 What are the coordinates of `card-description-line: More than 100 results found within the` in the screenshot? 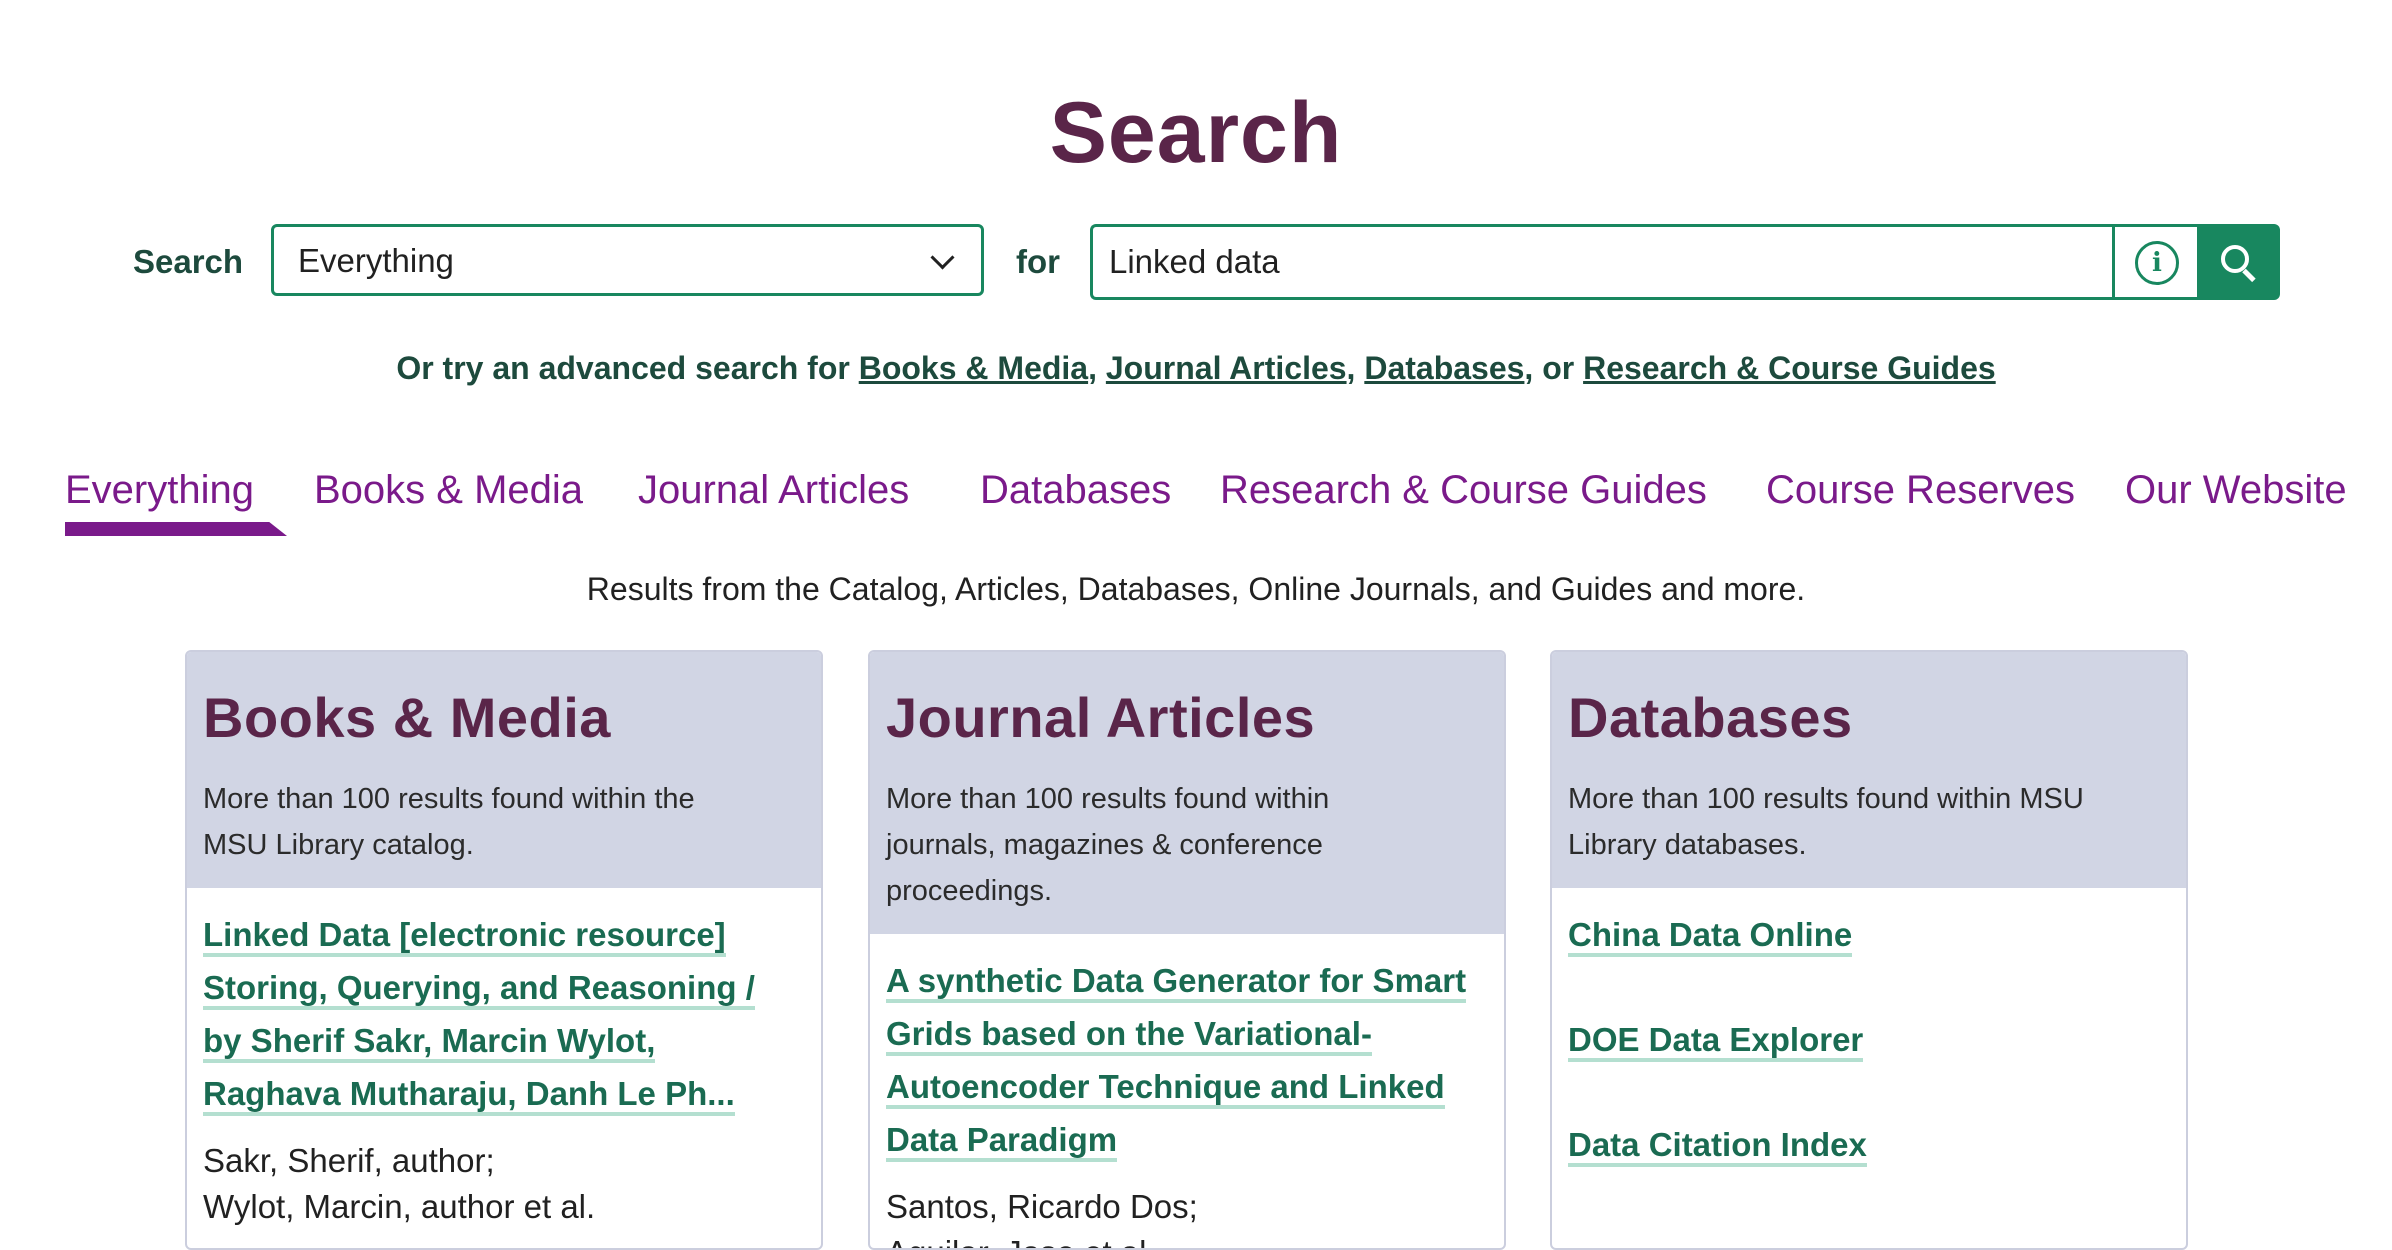 It's located at (449, 799).